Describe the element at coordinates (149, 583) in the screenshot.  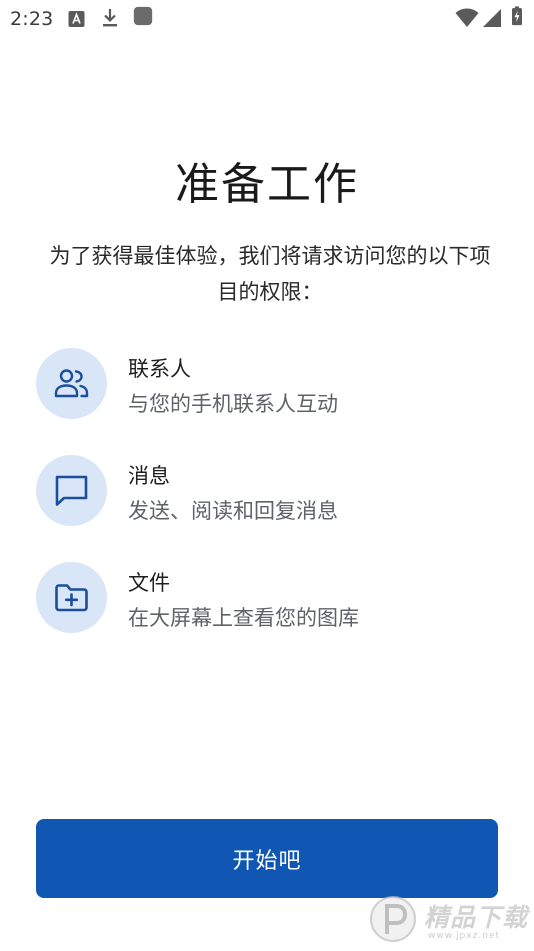
I see `permission-title: 文件` at that location.